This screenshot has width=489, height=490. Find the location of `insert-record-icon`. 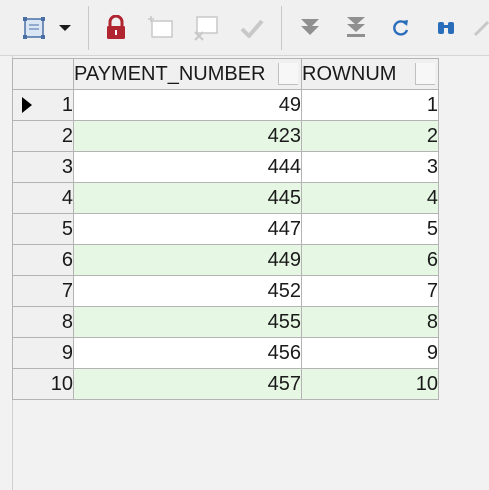

insert-record-icon is located at coordinates (160, 28).